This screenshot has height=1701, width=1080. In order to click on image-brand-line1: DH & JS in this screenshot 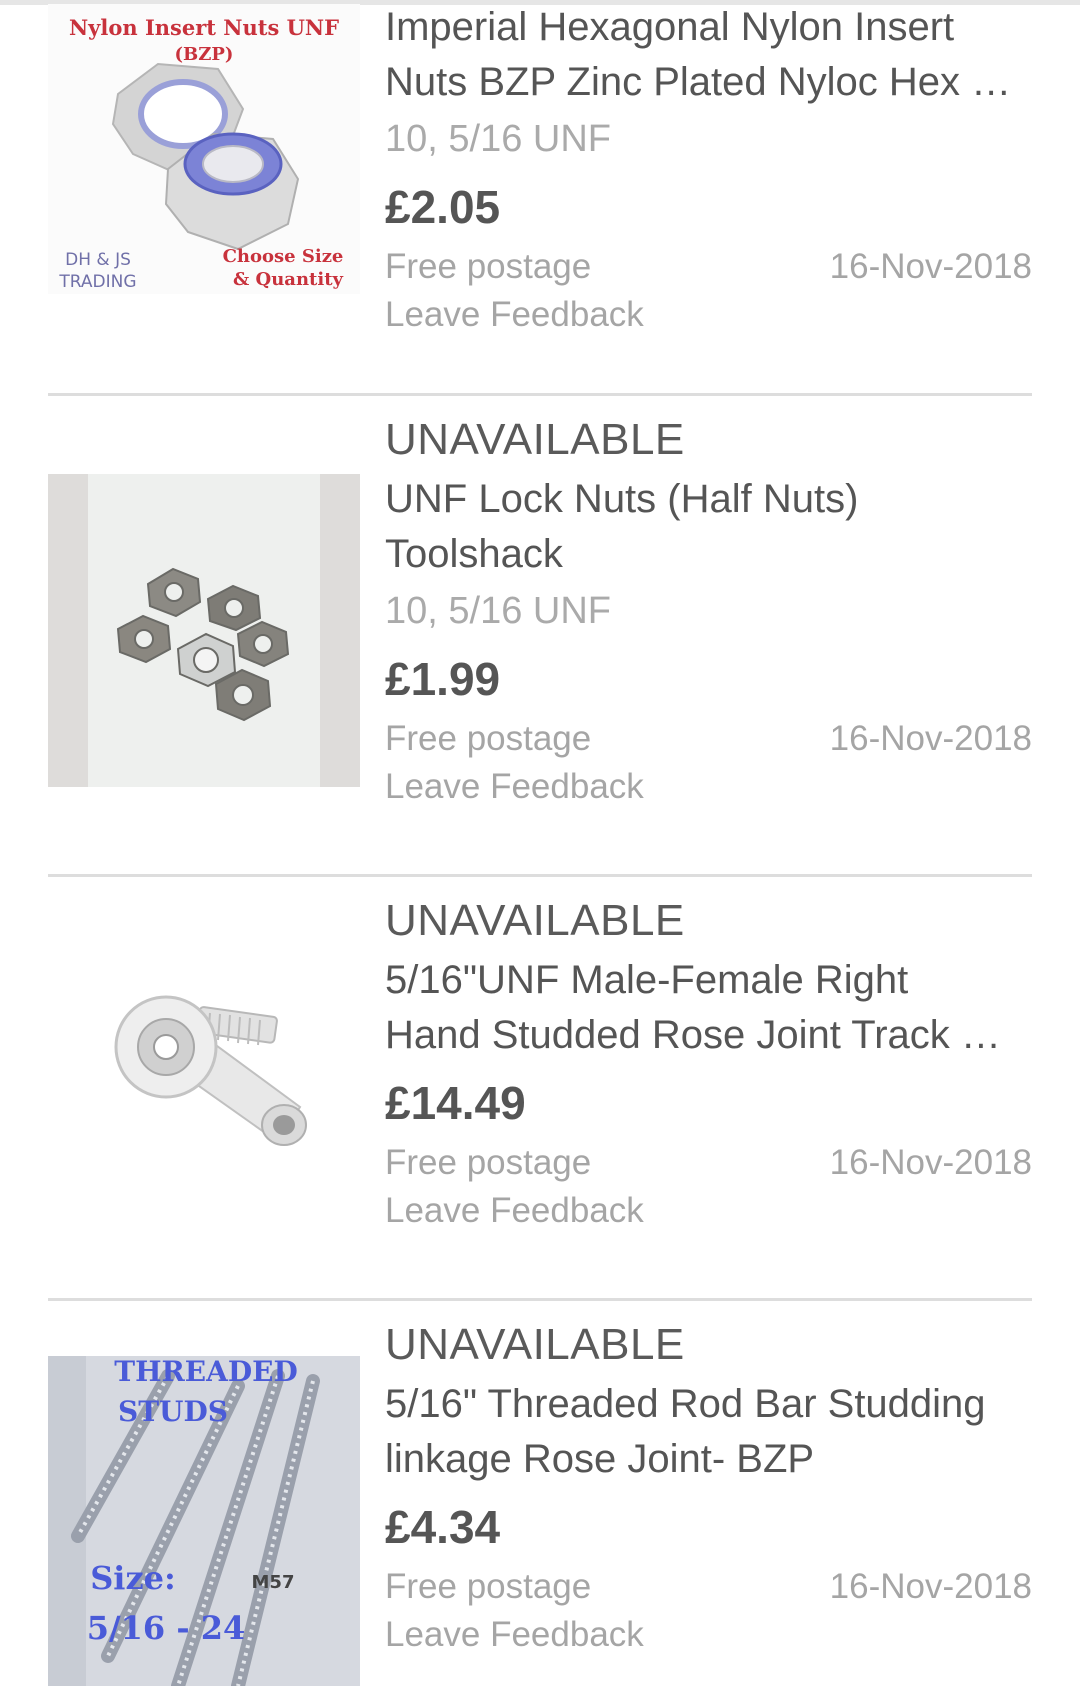, I will do `click(98, 260)`.